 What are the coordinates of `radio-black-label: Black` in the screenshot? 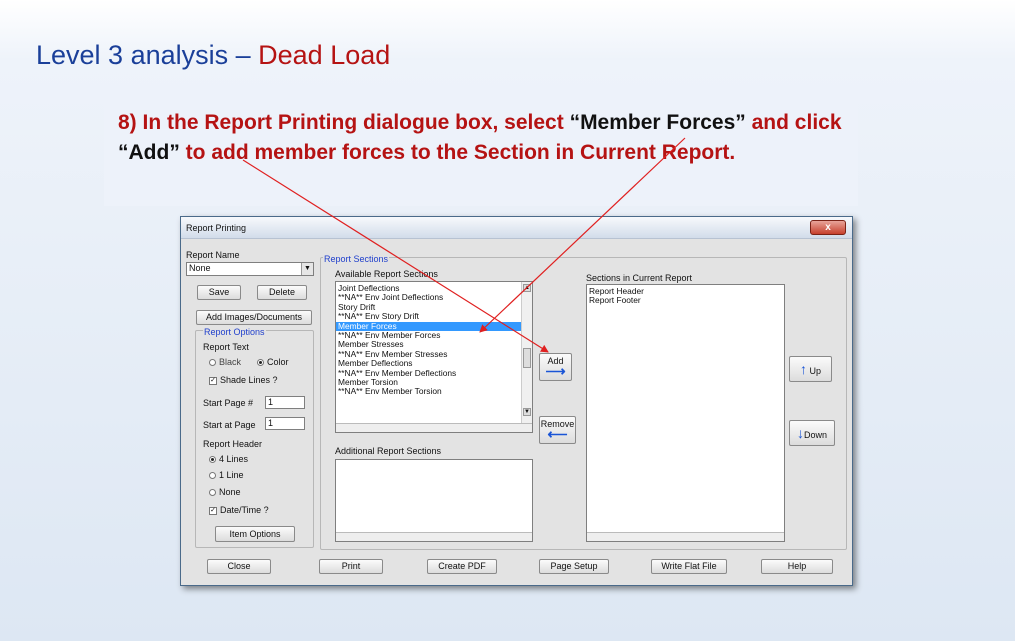 It's located at (230, 362).